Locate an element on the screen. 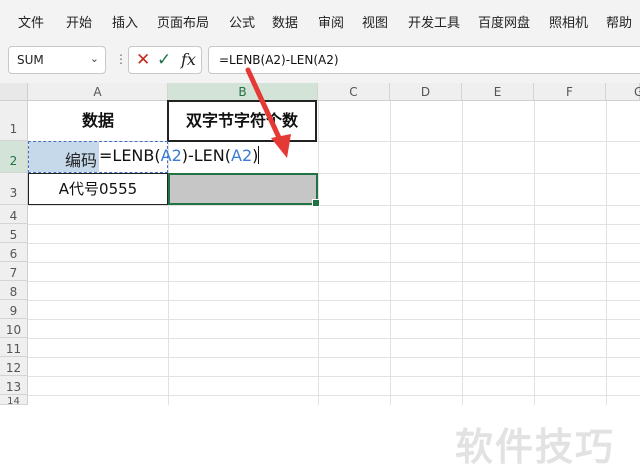 The height and width of the screenshot is (471, 640). arrow-shaft is located at coordinates (264, 106).